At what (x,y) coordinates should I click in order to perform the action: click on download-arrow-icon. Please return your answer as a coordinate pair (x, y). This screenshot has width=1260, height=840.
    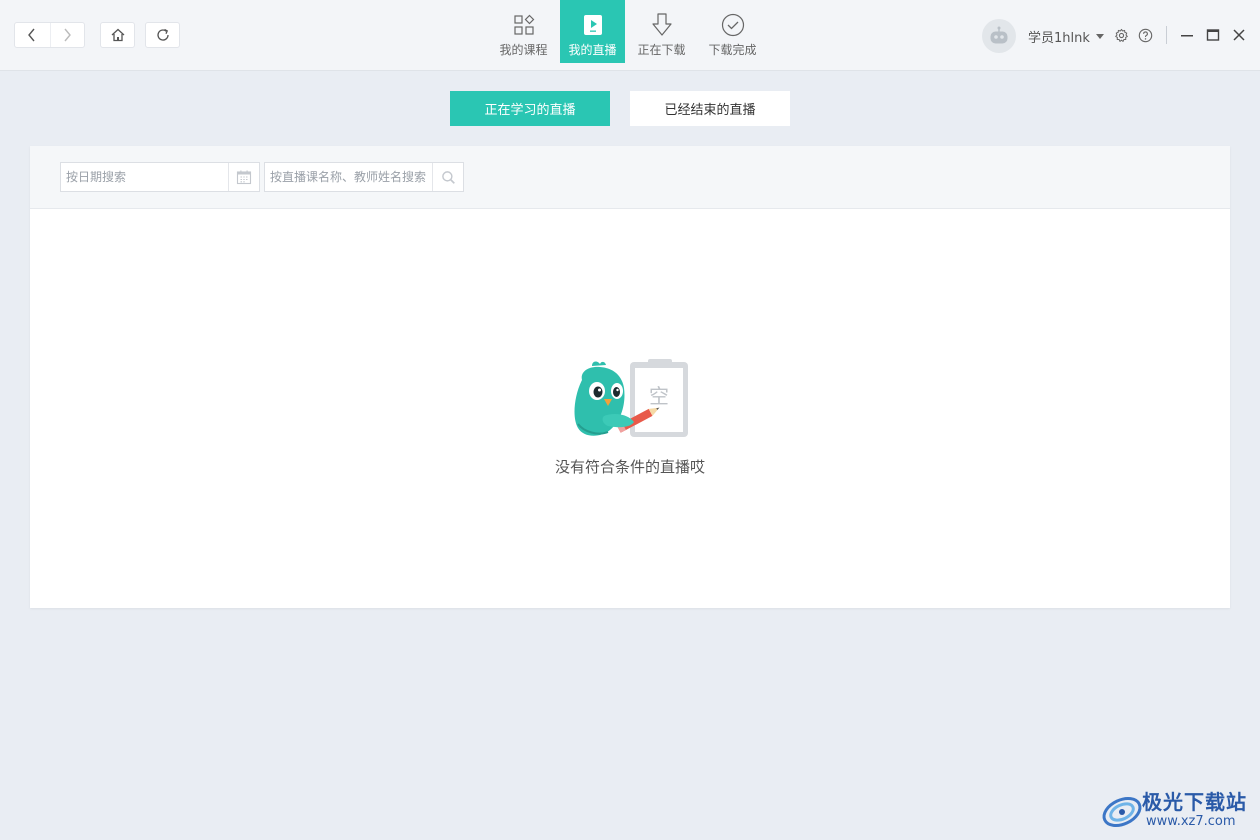
    Looking at the image, I should click on (661, 24).